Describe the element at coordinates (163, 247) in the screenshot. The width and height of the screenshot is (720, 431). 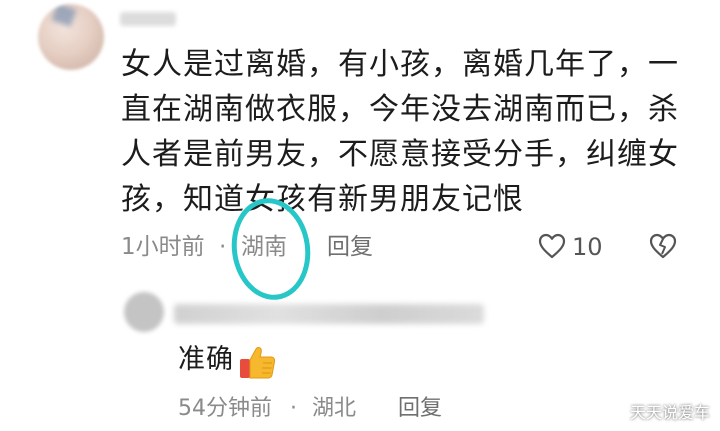
I see `comment-time: 1小时前` at that location.